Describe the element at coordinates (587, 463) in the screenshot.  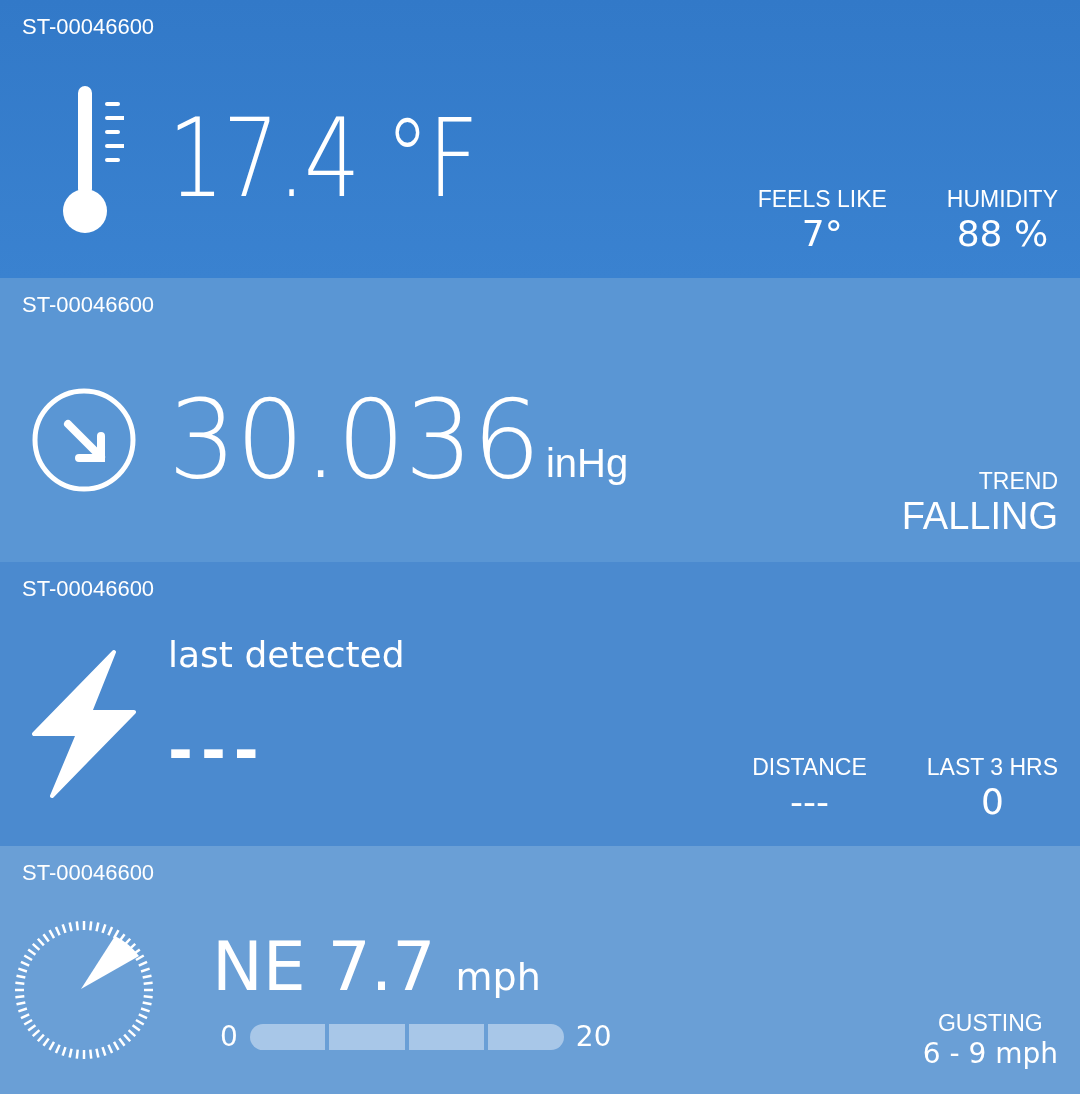
I see `pressure-unit: inHg` at that location.